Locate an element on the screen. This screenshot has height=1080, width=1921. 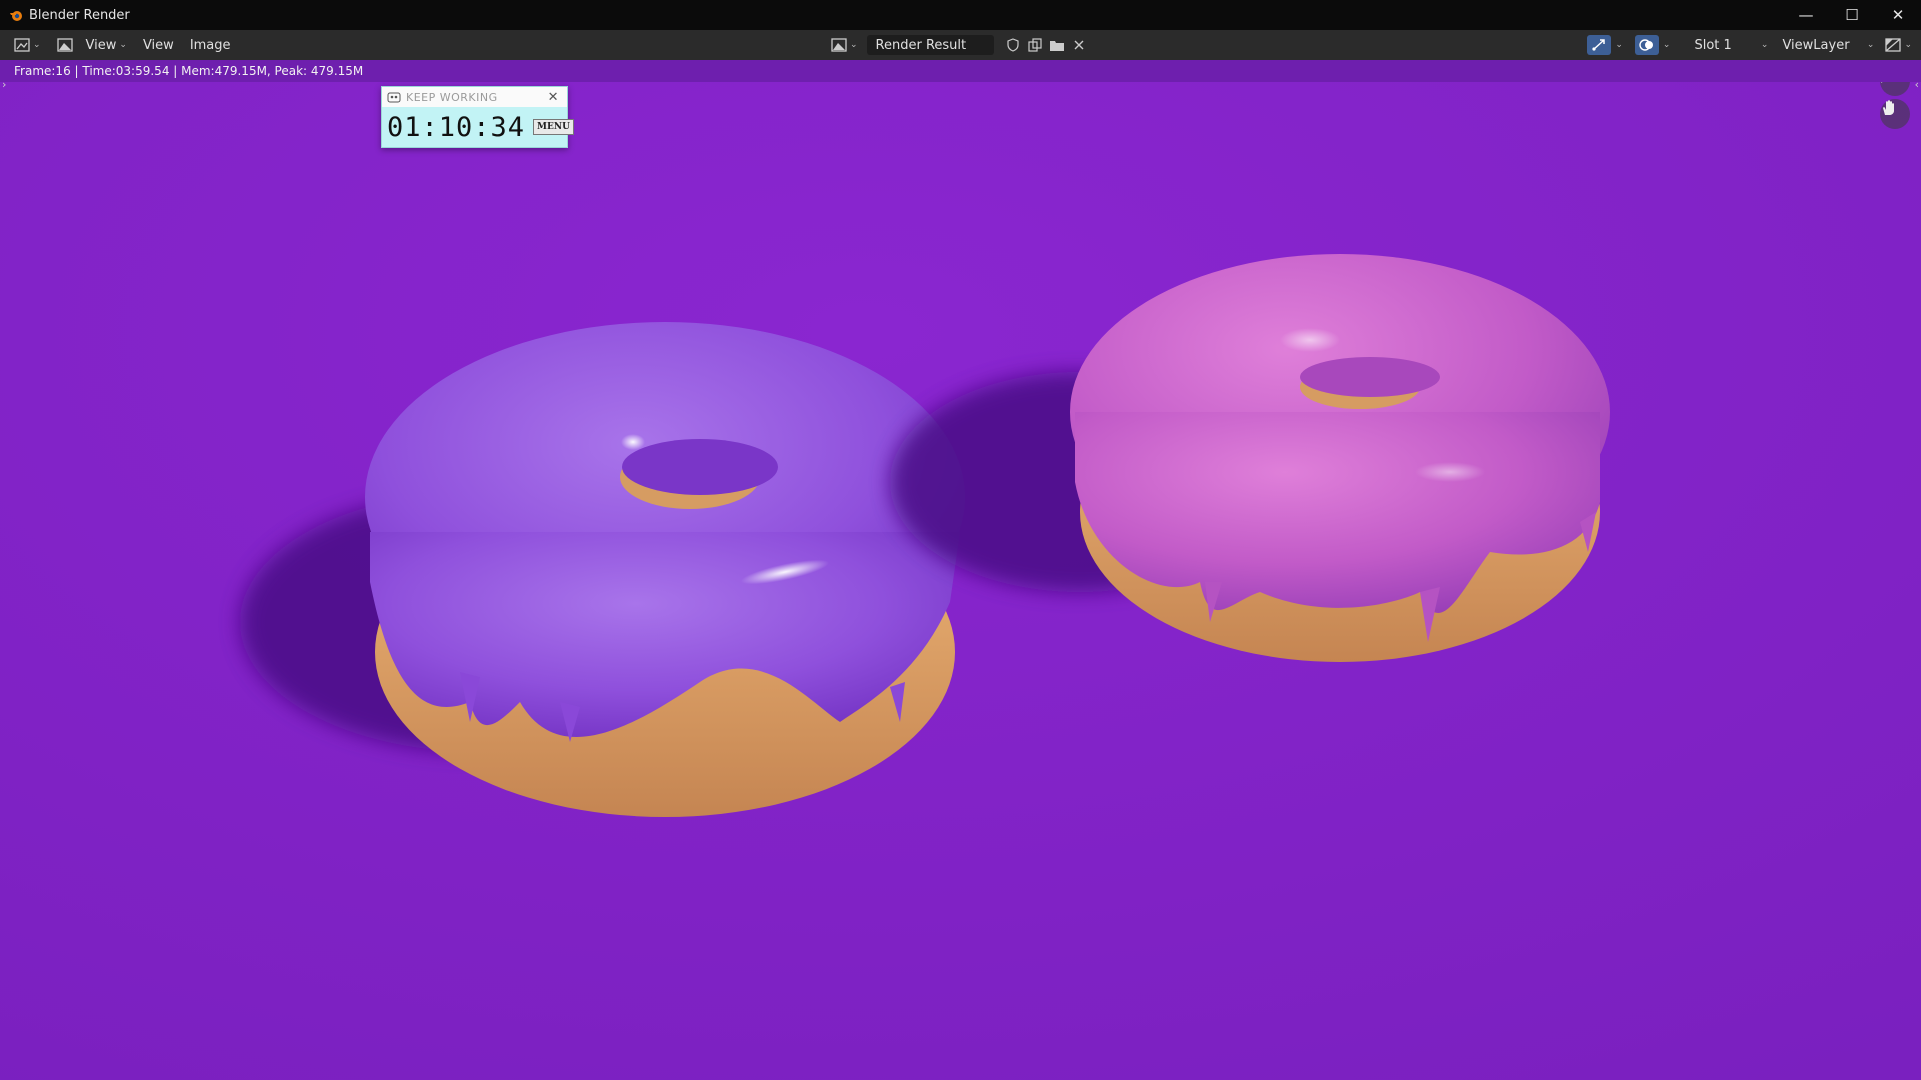
window-title: Blender Render is located at coordinates (79, 15).